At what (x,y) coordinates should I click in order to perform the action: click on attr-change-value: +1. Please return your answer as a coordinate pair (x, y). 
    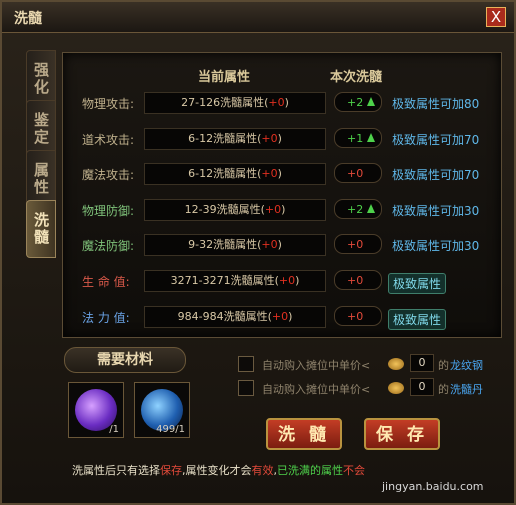
    Looking at the image, I should click on (355, 138).